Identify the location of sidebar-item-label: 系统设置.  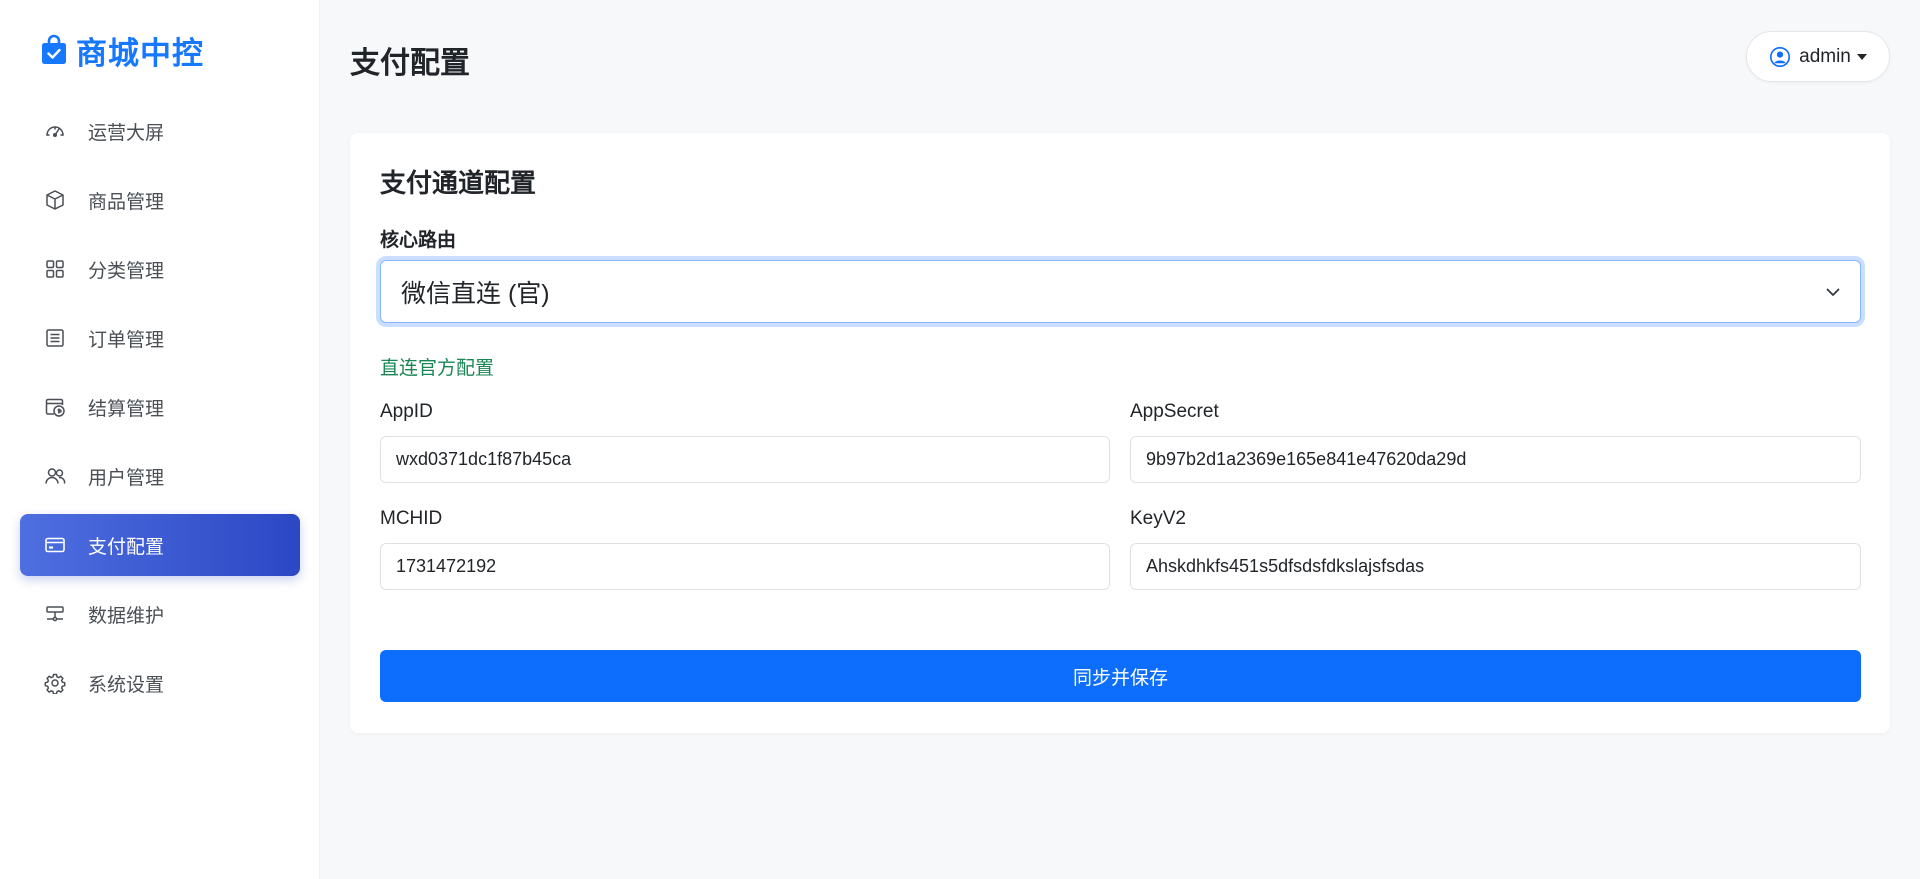
(126, 685).